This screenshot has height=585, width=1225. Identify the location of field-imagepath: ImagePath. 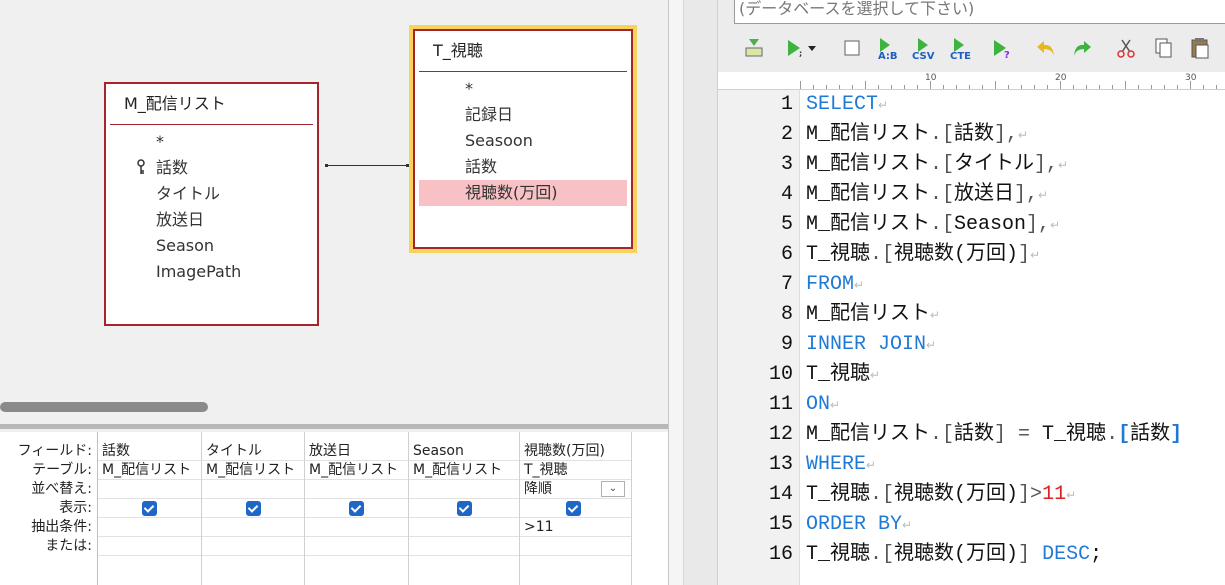
(211, 272).